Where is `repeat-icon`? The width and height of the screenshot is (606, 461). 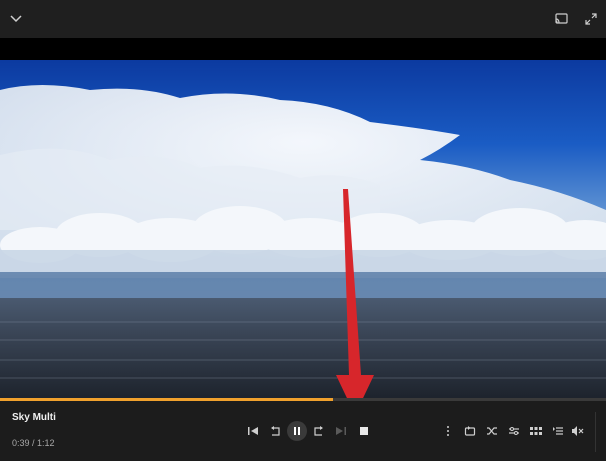 repeat-icon is located at coordinates (470, 431).